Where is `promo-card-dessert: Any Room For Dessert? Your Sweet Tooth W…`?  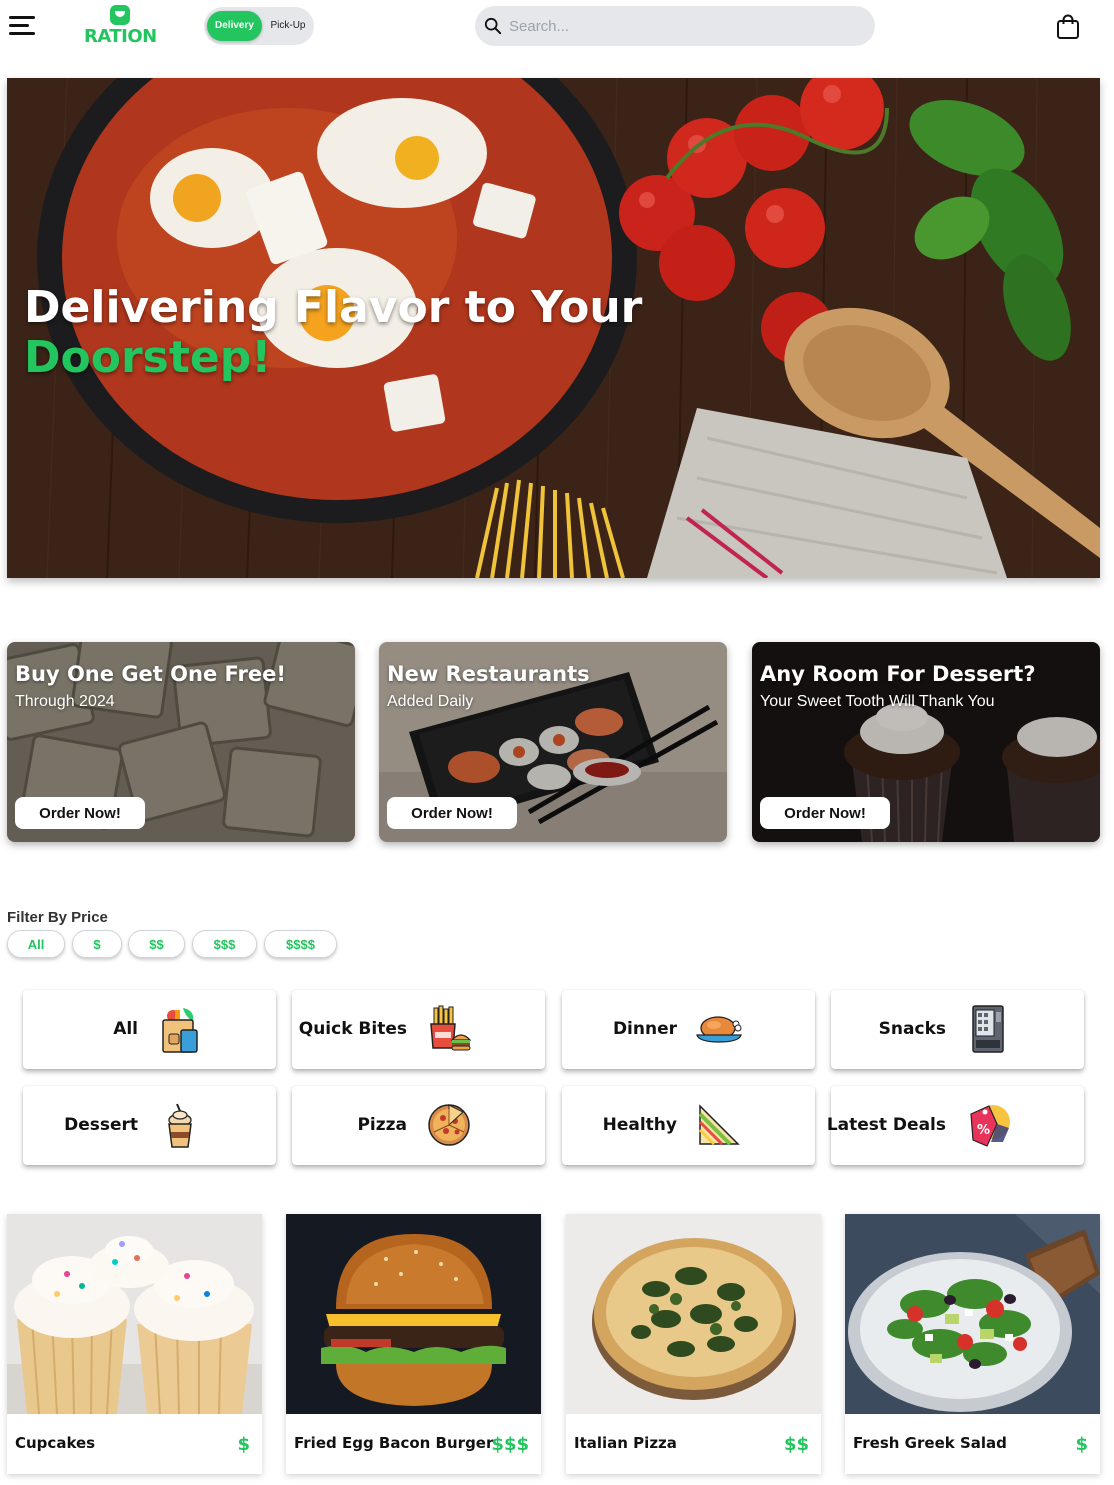
promo-card-dessert: Any Room For Dessert? Your Sweet Tooth W… is located at coordinates (926, 742).